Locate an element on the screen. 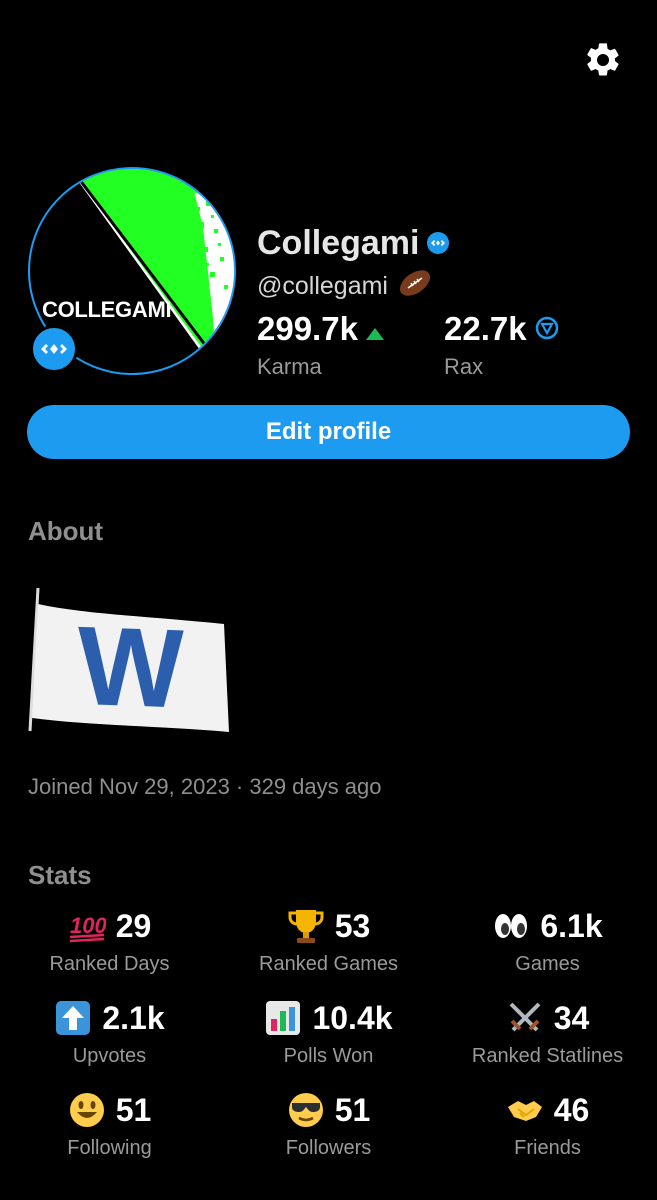 This screenshot has width=657, height=1200. about-heading: About is located at coordinates (66, 531).